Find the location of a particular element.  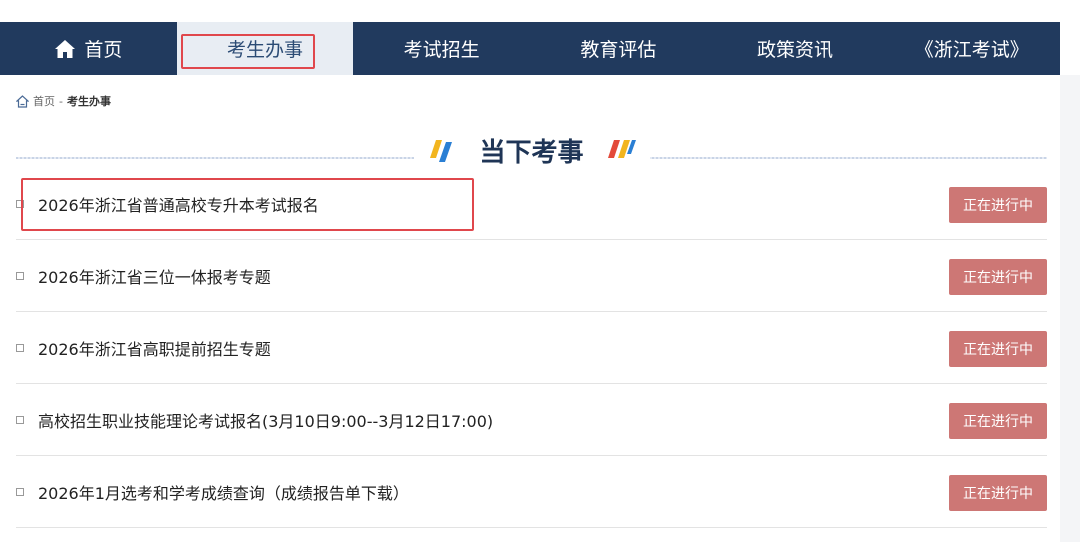

nav-home-label: 首页 is located at coordinates (103, 50).